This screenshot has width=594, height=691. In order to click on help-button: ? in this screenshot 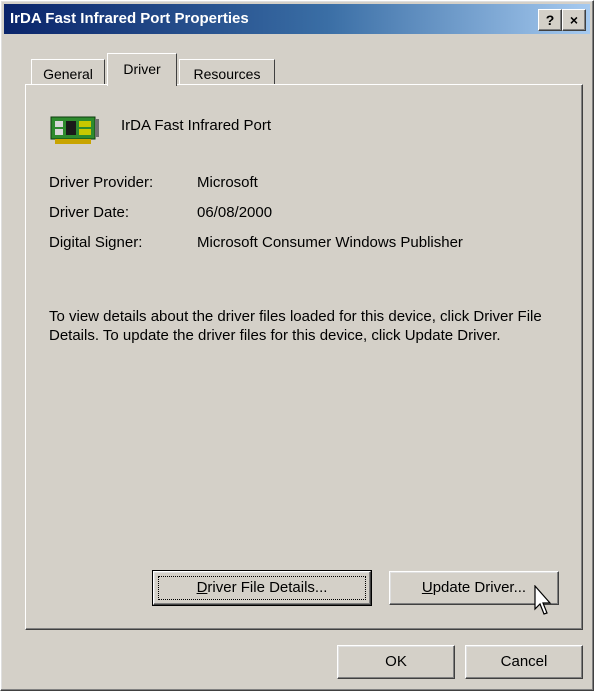, I will do `click(550, 20)`.